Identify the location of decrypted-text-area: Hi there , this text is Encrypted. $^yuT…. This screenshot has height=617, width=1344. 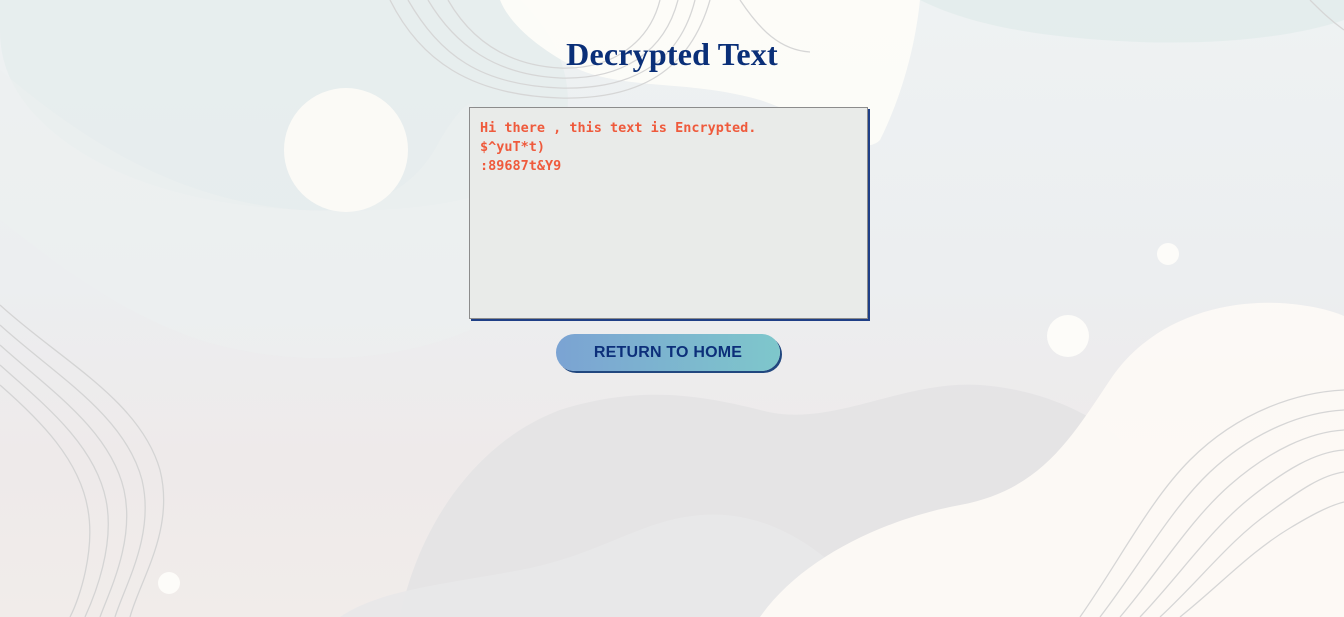
(668, 213).